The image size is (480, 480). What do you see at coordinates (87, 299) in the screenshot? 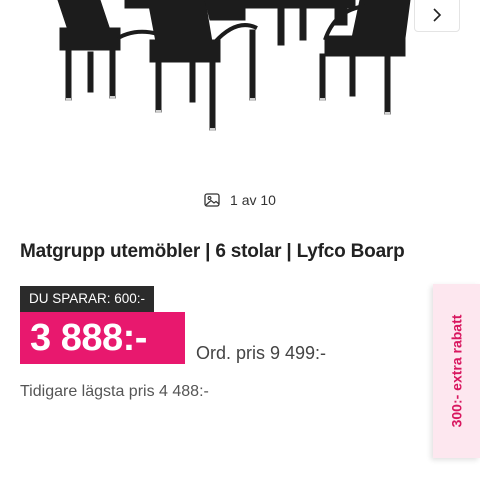
I see `savings-badge: DU SPARAR: 600:-` at bounding box center [87, 299].